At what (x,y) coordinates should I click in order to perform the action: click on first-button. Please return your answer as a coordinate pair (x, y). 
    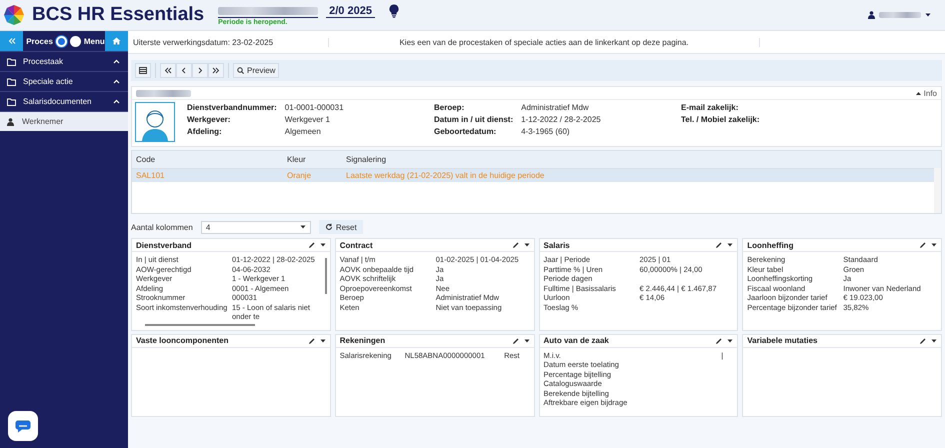
    Looking at the image, I should click on (168, 70).